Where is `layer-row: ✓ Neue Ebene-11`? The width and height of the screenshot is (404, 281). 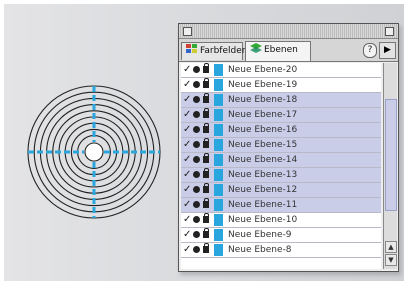 layer-row: ✓ Neue Ebene-11 is located at coordinates (281, 205).